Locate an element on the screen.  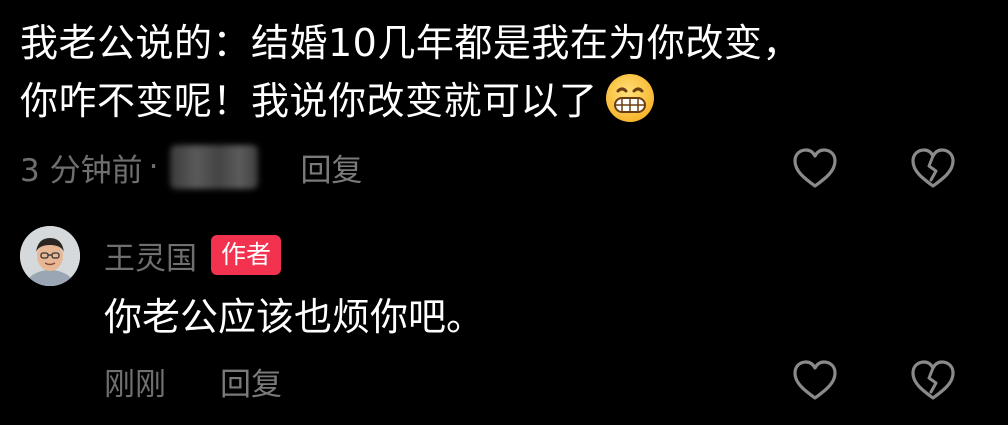
avatar is located at coordinates (50, 256).